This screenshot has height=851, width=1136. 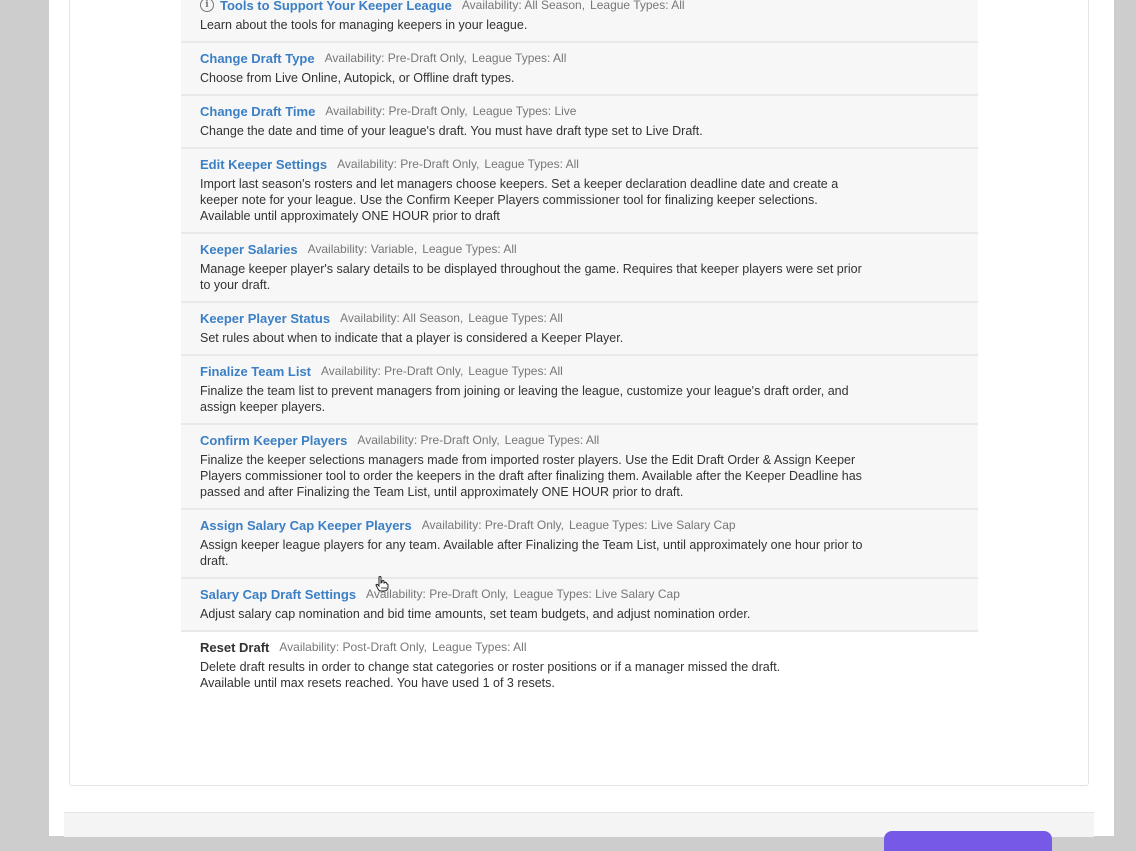 I want to click on primary-action-button, so click(x=968, y=841).